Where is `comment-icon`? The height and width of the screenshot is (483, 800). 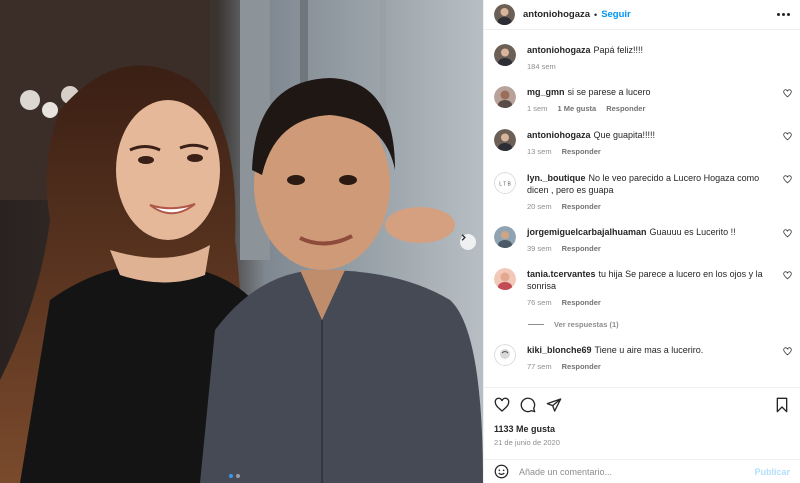 comment-icon is located at coordinates (528, 405).